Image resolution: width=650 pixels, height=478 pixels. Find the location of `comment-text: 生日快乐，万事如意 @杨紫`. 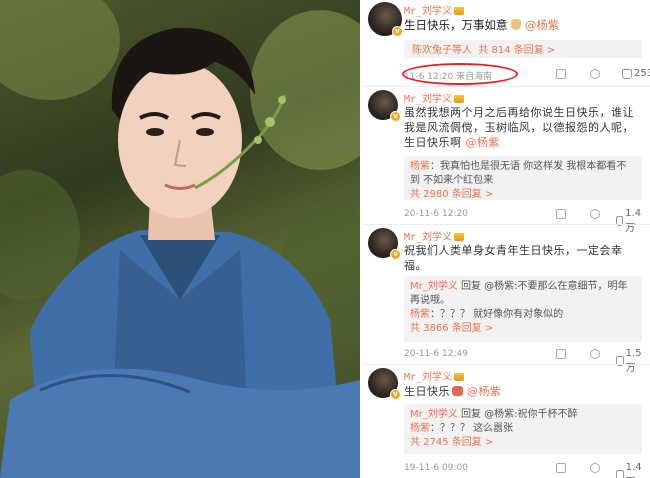

comment-text: 生日快乐，万事如意 @杨紫 is located at coordinates (482, 25).